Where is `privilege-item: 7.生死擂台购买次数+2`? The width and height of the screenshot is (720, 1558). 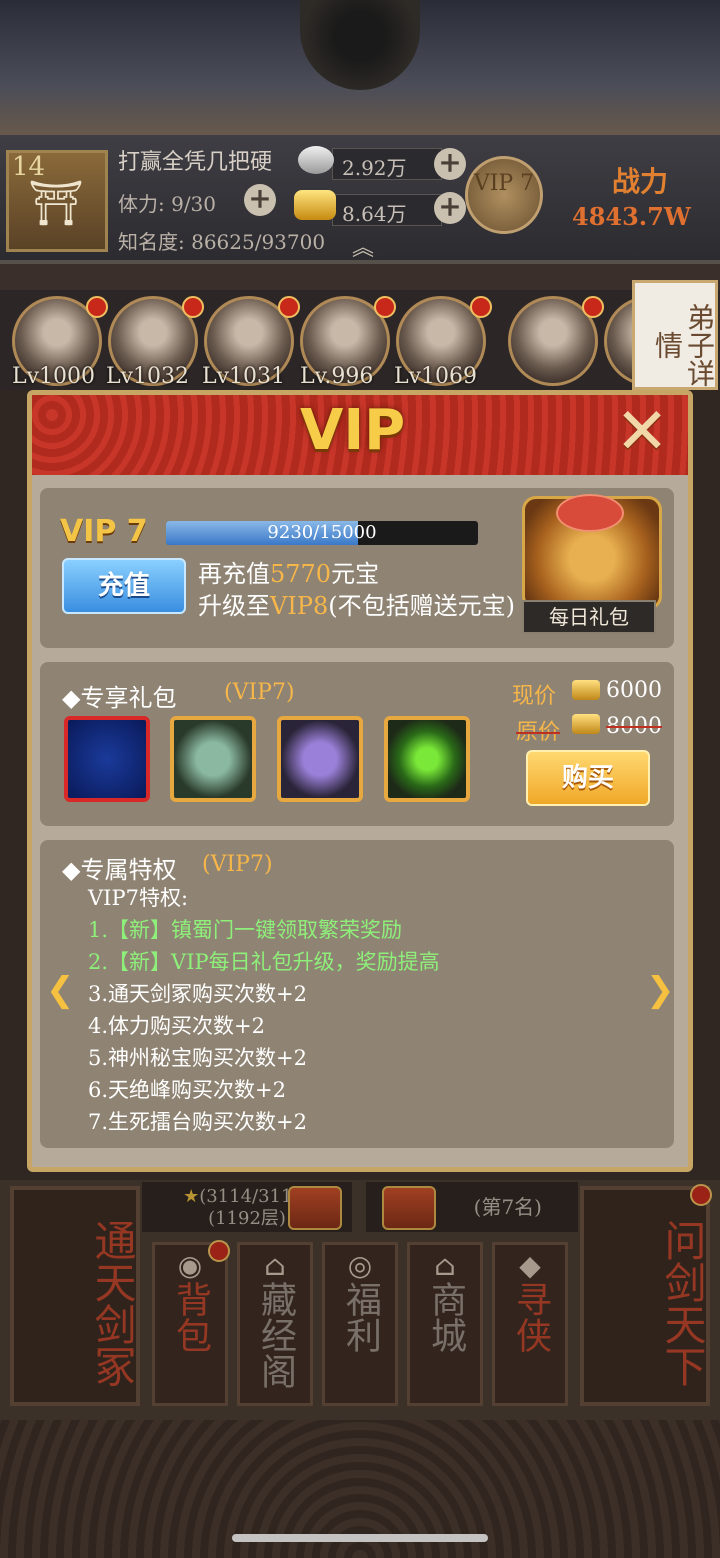 privilege-item: 7.生死擂台购买次数+2 is located at coordinates (197, 1122).